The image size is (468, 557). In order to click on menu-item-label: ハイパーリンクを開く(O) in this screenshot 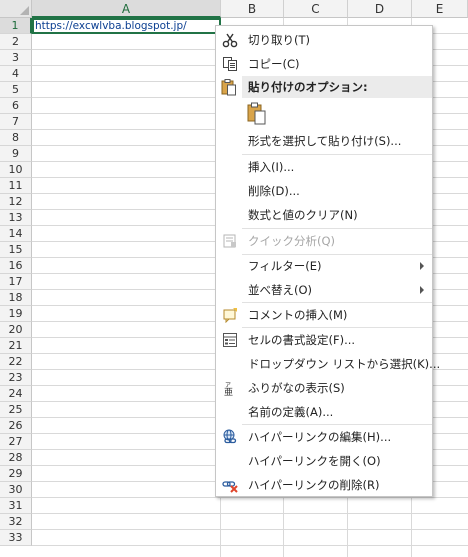, I will do `click(314, 461)`.